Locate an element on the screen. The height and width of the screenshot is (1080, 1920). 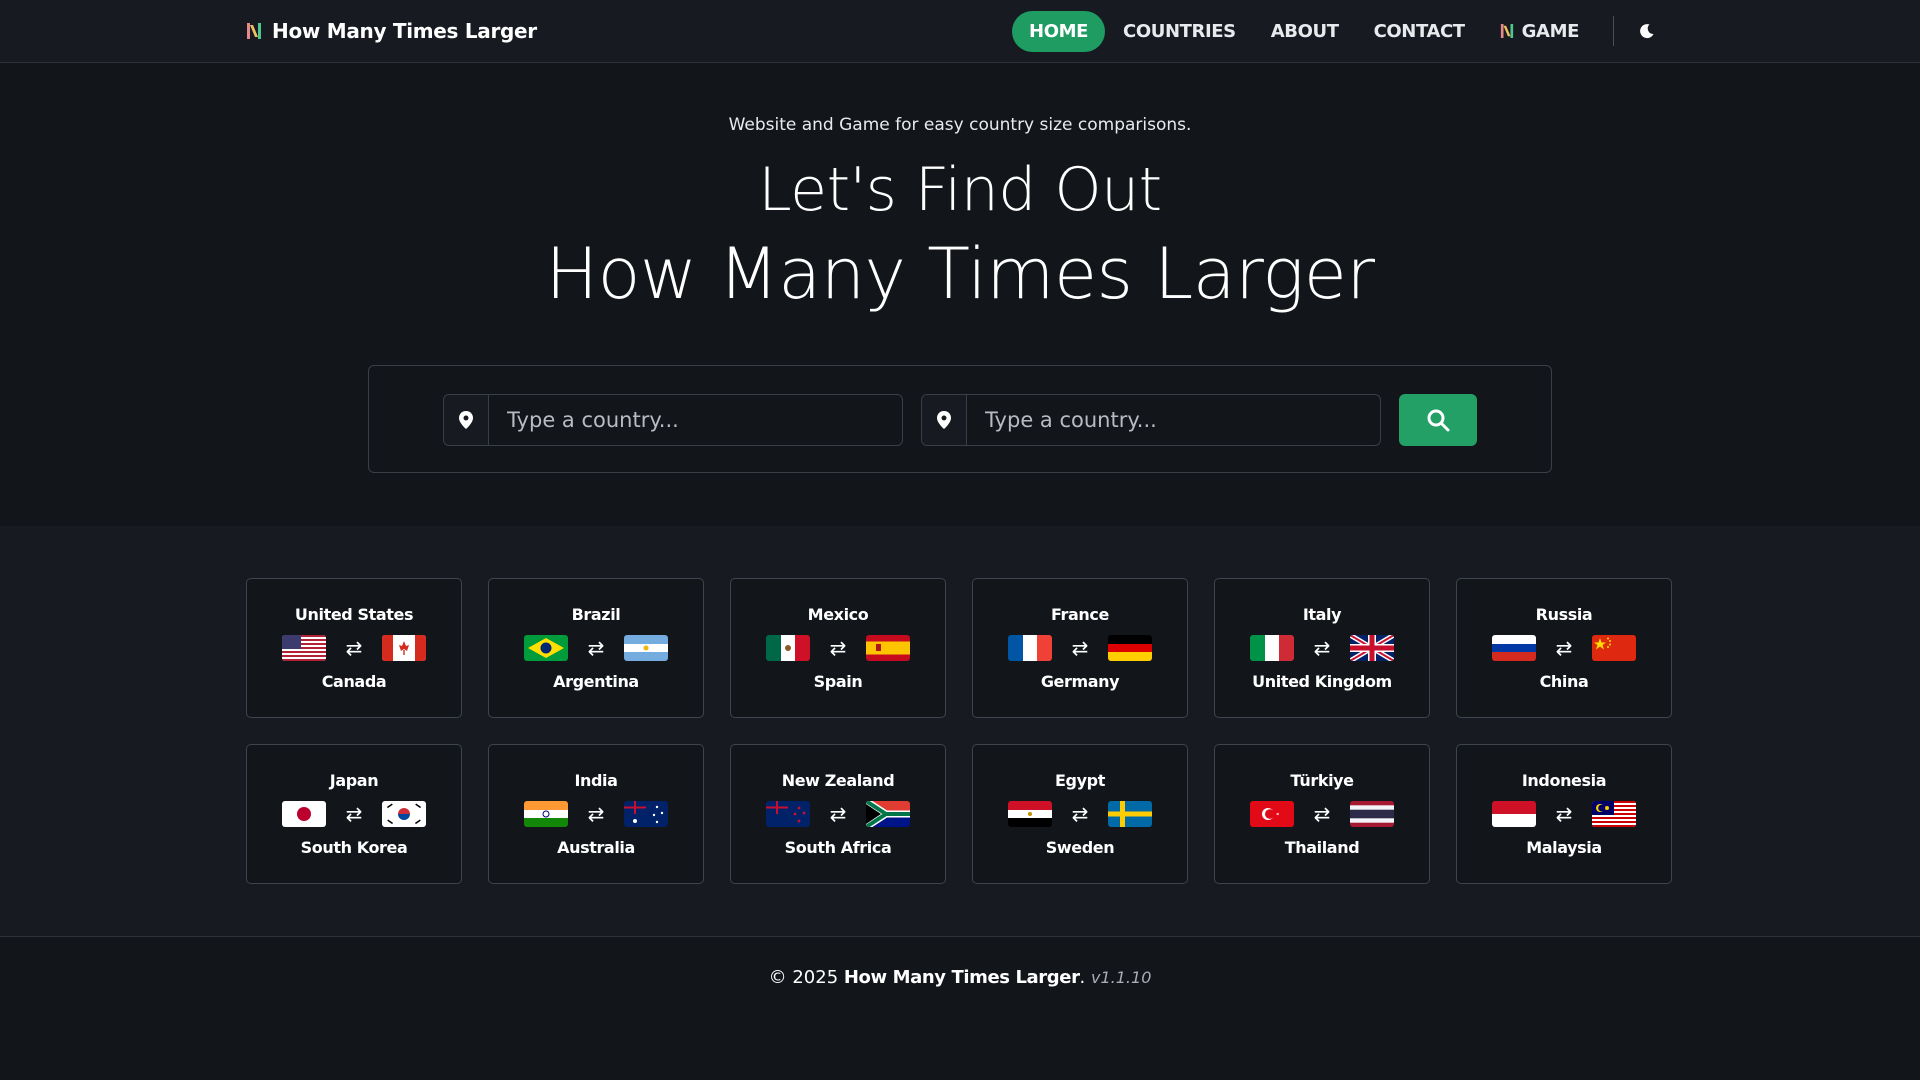
country-b: Spain is located at coordinates (838, 681).